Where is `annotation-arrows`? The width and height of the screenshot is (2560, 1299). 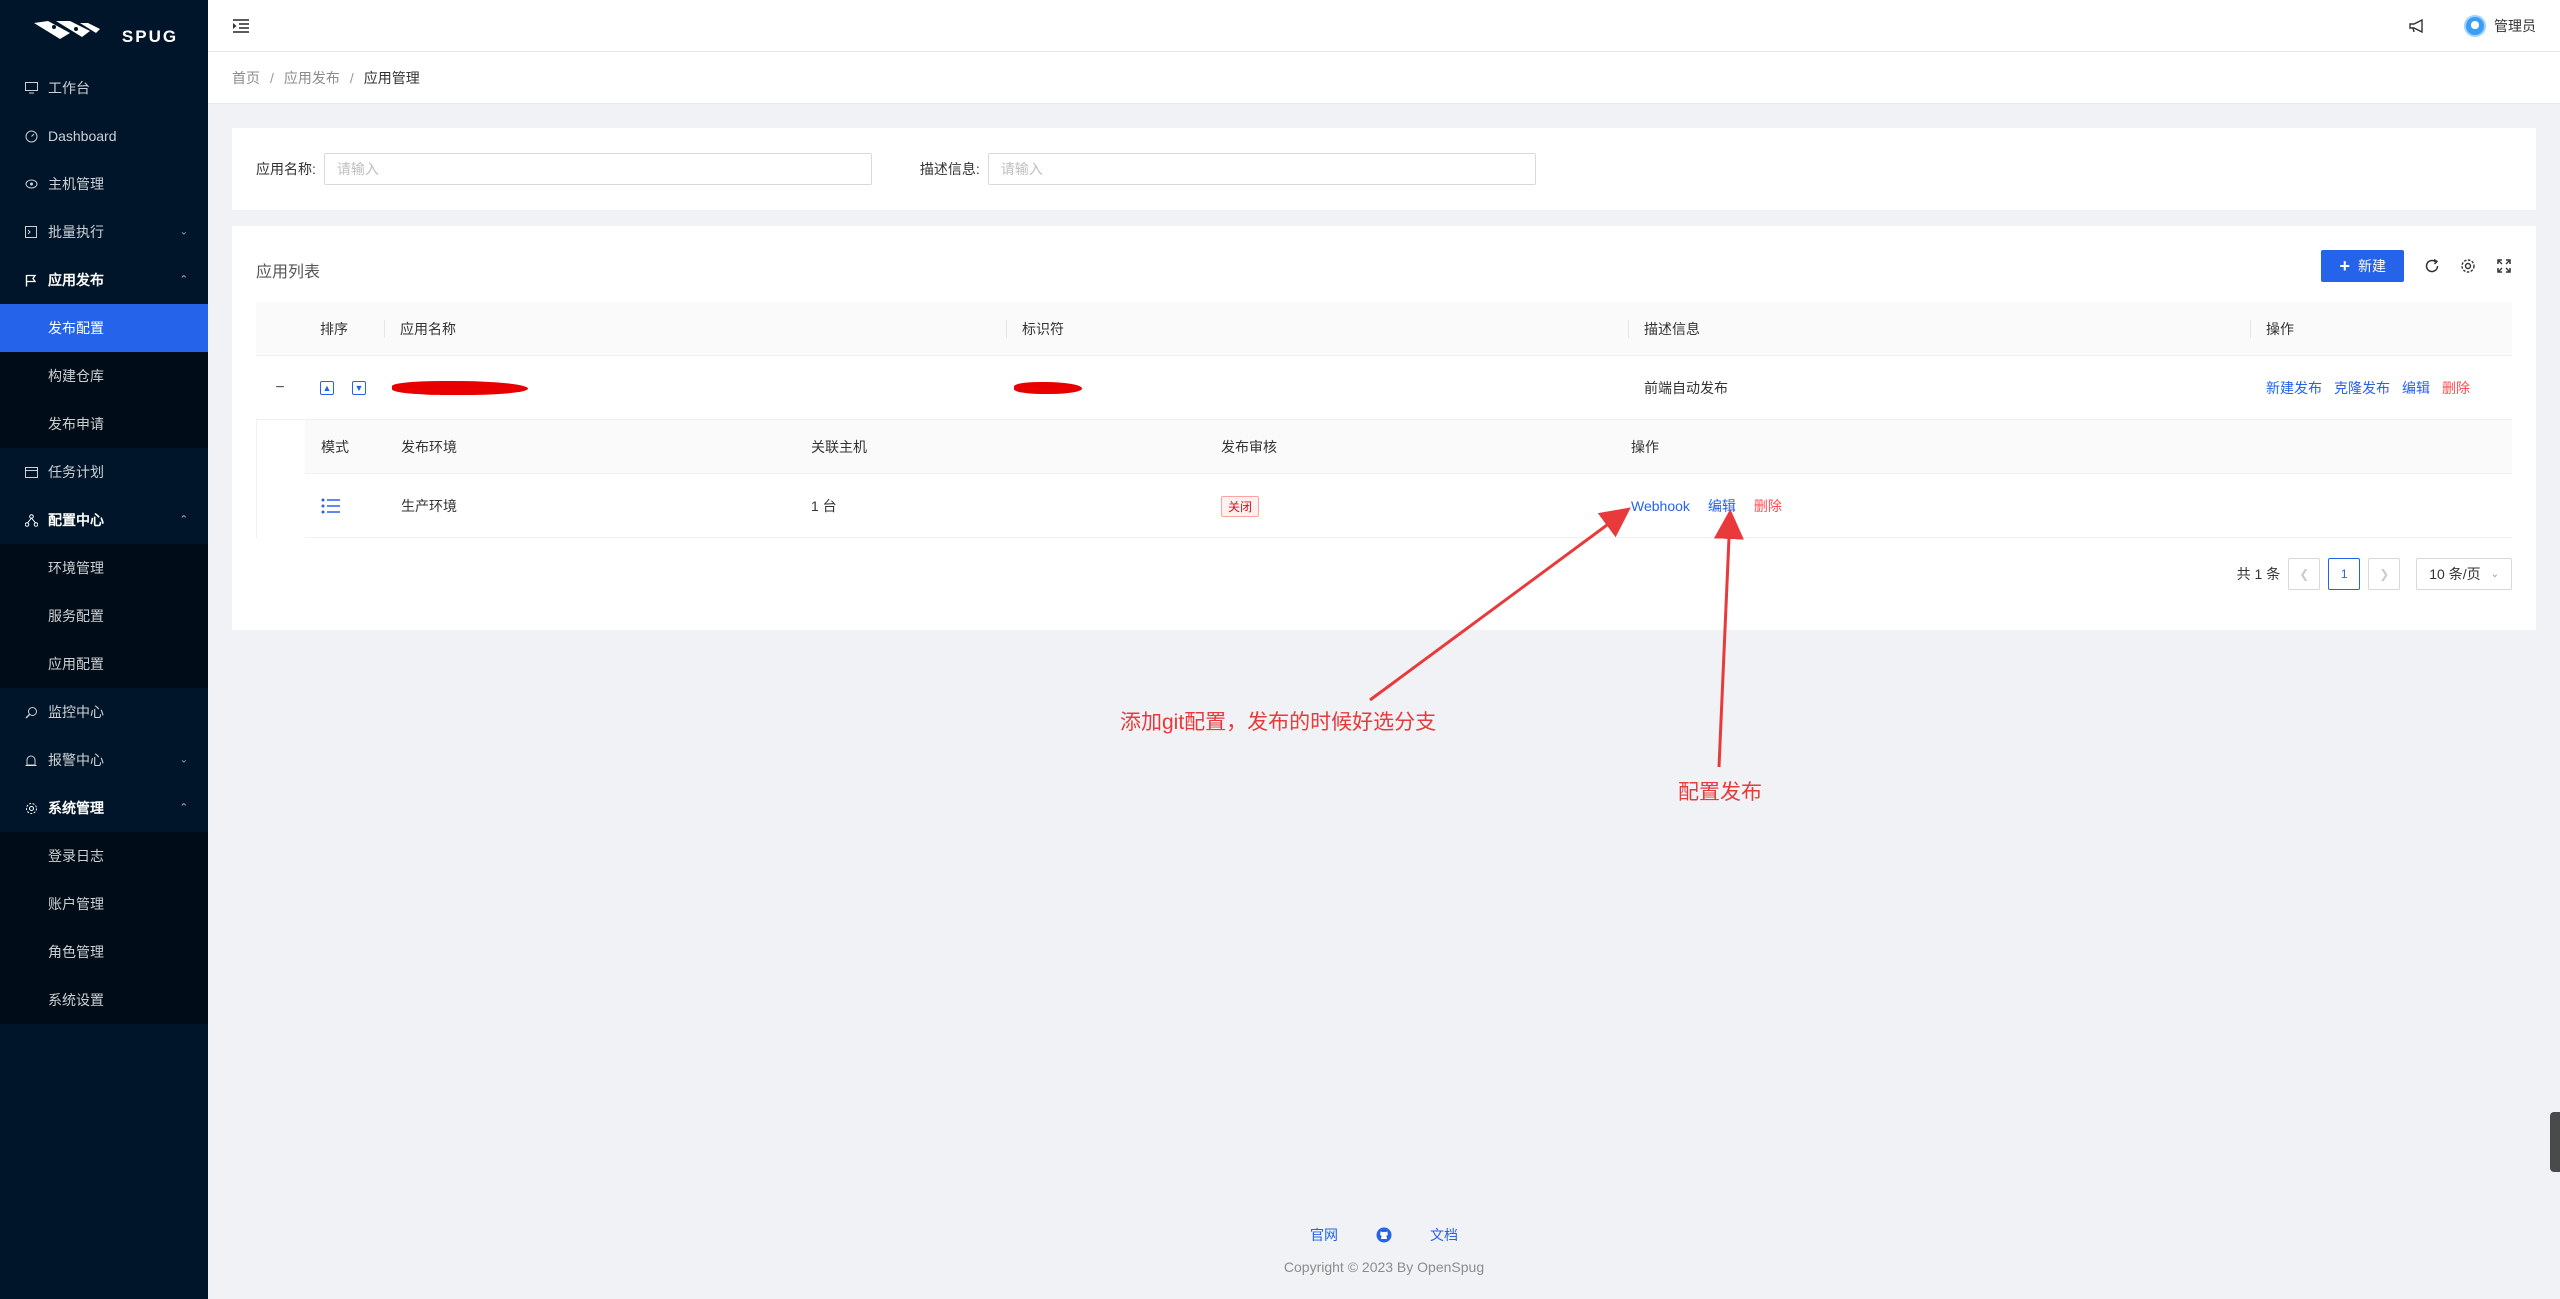 annotation-arrows is located at coordinates (1556, 637).